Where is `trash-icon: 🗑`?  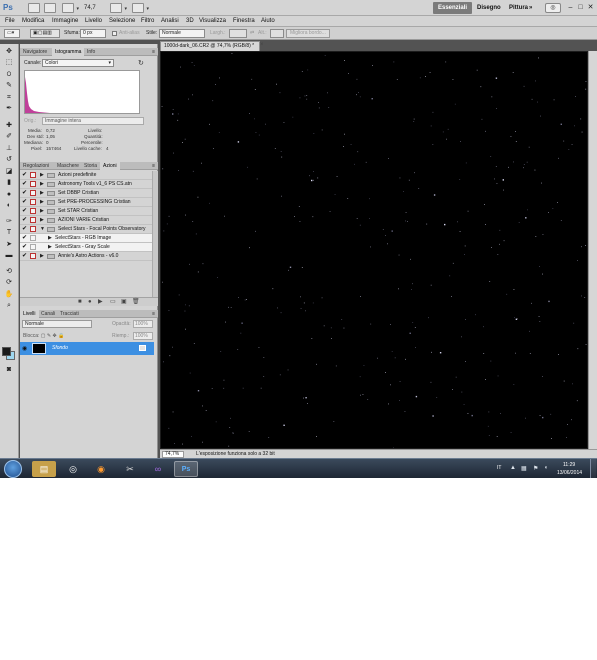 trash-icon: 🗑 is located at coordinates (136, 302).